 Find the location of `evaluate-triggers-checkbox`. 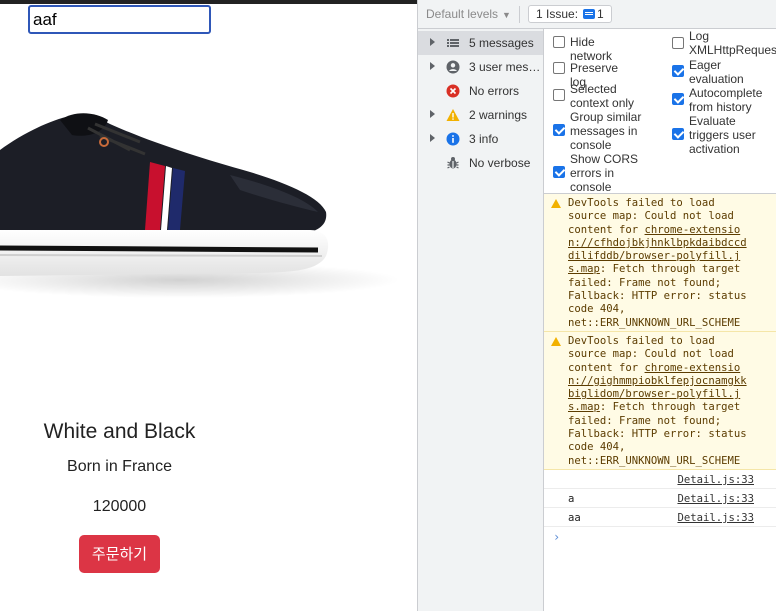

evaluate-triggers-checkbox is located at coordinates (678, 134).